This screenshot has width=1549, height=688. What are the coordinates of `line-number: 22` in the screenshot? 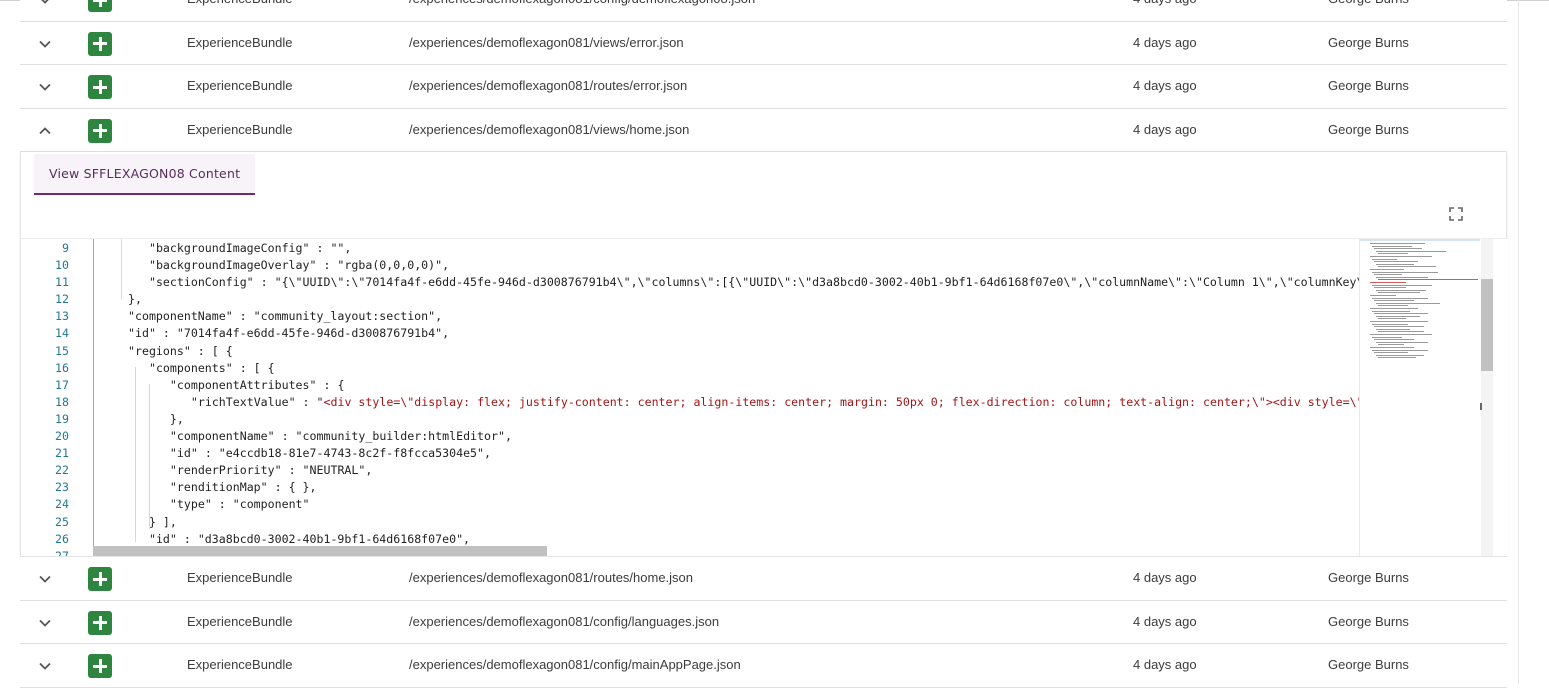 It's located at (62, 470).